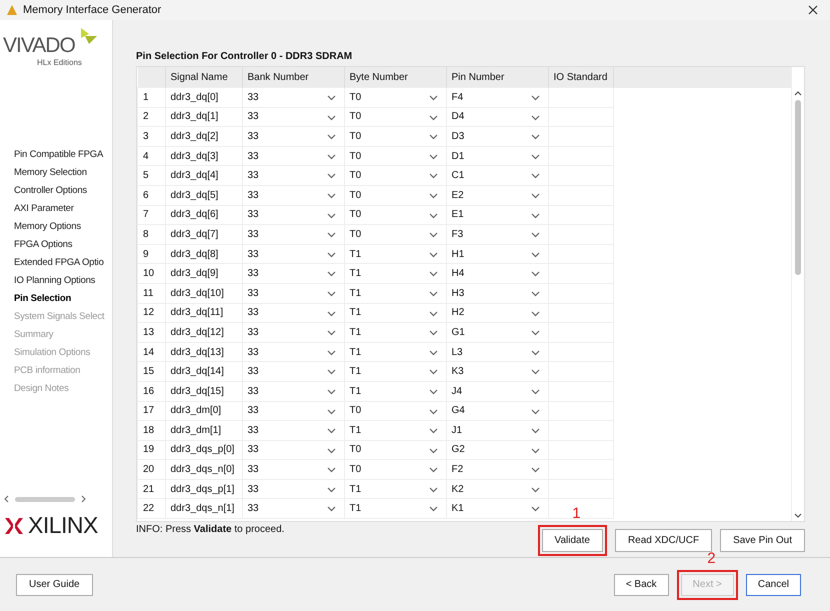 The image size is (830, 611). What do you see at coordinates (497, 508) in the screenshot?
I see `dropdown: K1` at bounding box center [497, 508].